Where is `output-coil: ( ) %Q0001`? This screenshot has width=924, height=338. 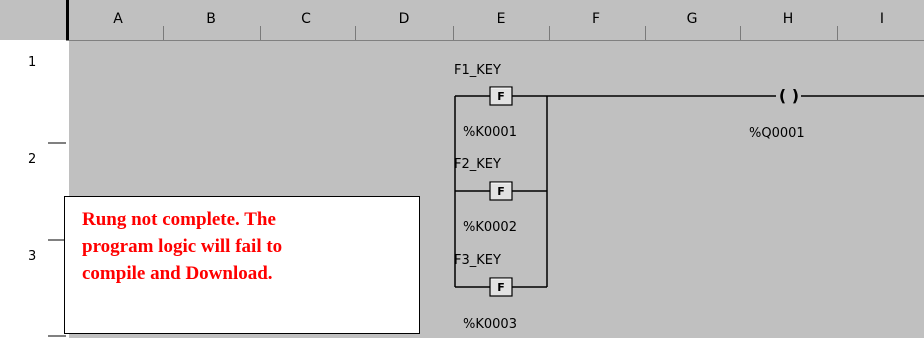
output-coil: ( ) %Q0001 is located at coordinates (777, 113).